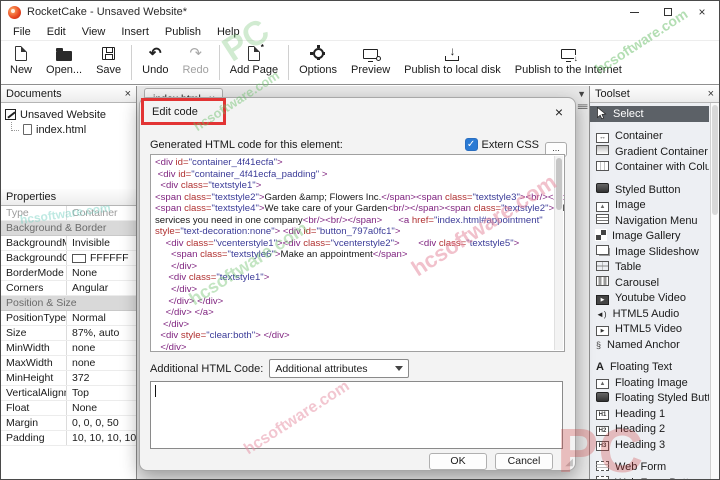 This screenshot has height=480, width=720. Describe the element at coordinates (649, 414) in the screenshot. I see `toolset-item-heading-1: H1 Heading 1` at that location.